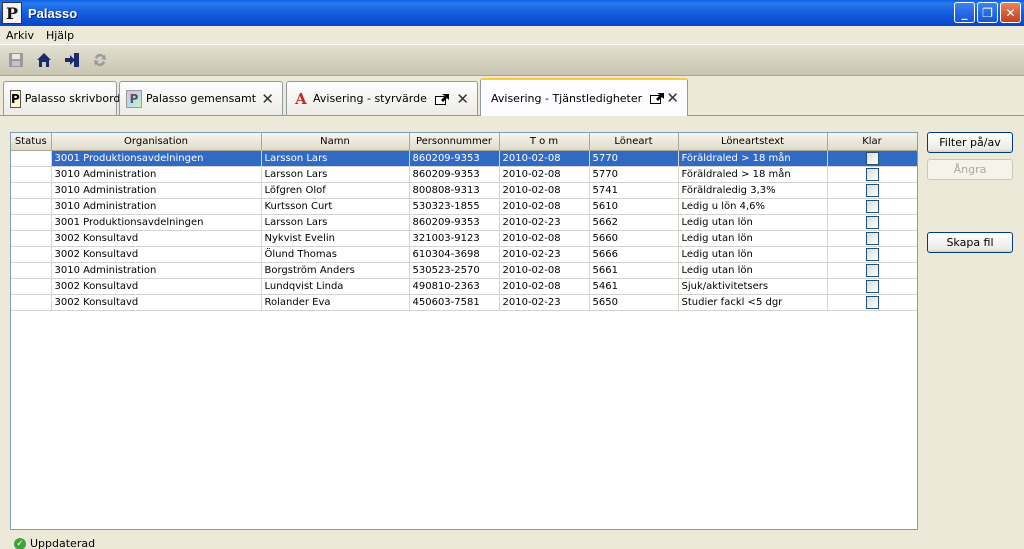 The image size is (1024, 549). I want to click on tab-avisering-tjanstledigheter: Avisering - Tjänstledigheter ✕, so click(584, 97).